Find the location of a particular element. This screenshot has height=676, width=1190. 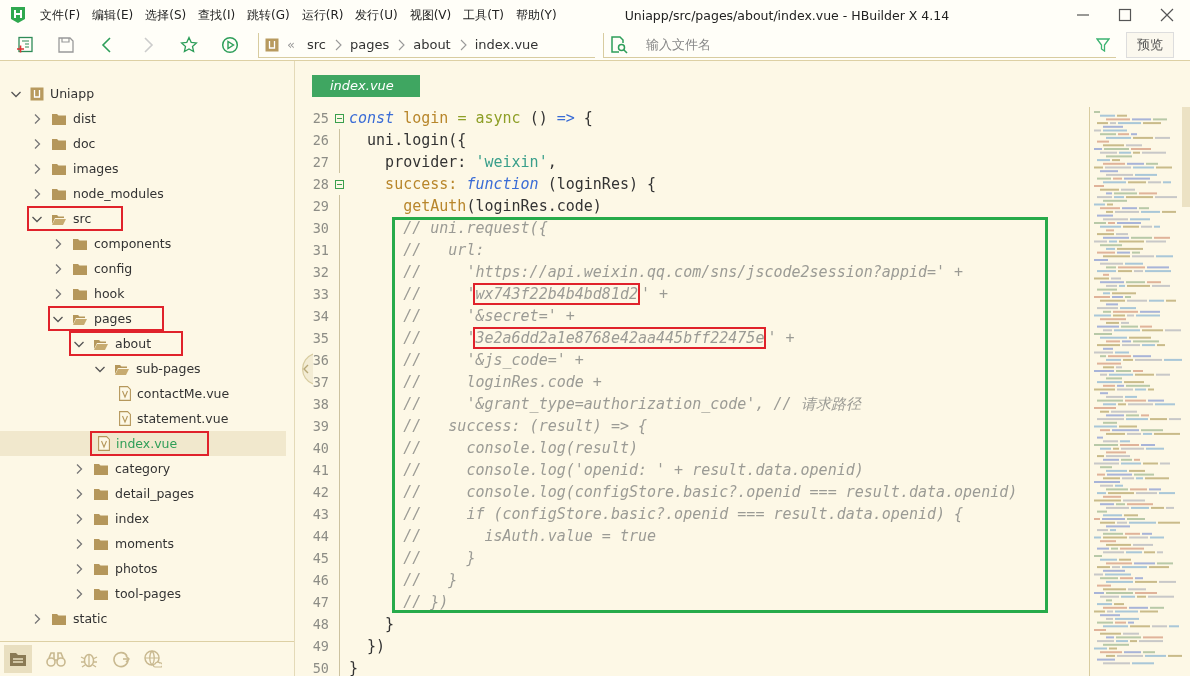

breadcrumb-item: about is located at coordinates (432, 44).